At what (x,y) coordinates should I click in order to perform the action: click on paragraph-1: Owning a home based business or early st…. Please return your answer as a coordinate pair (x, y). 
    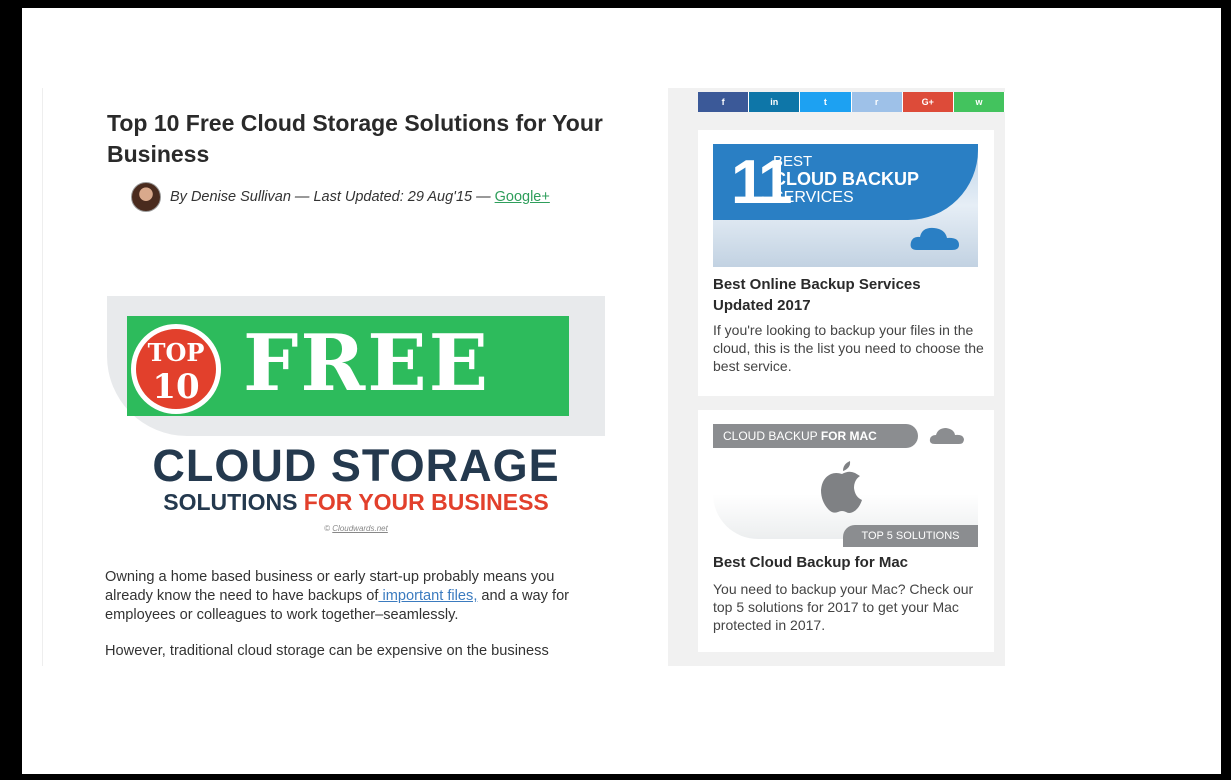
    Looking at the image, I should click on (351, 596).